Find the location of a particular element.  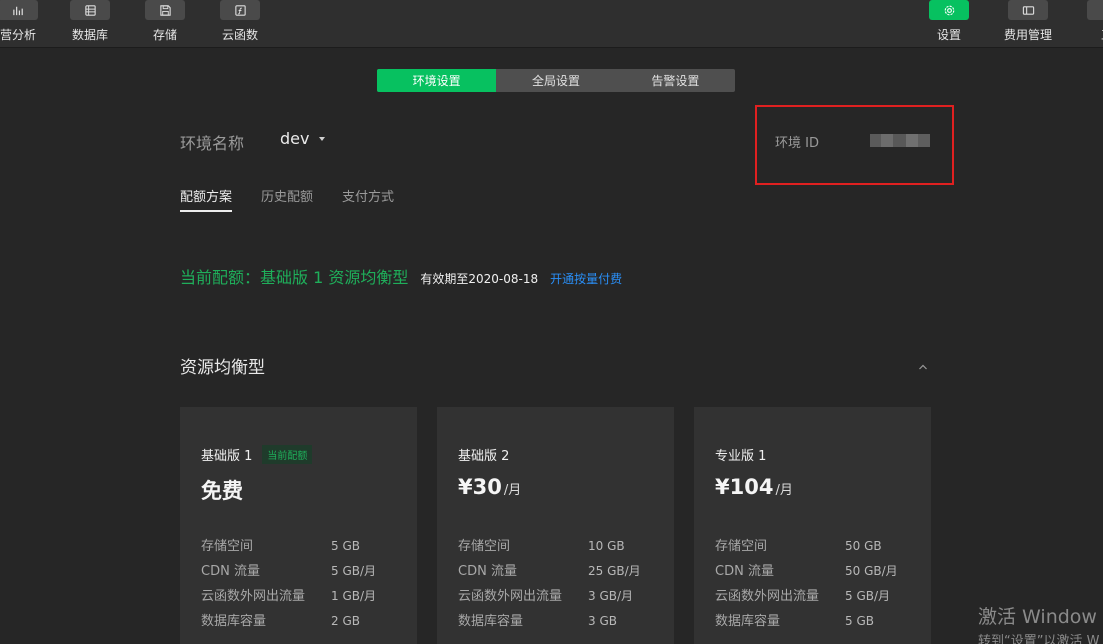

current-plan-badge: 当前配额 is located at coordinates (287, 454).